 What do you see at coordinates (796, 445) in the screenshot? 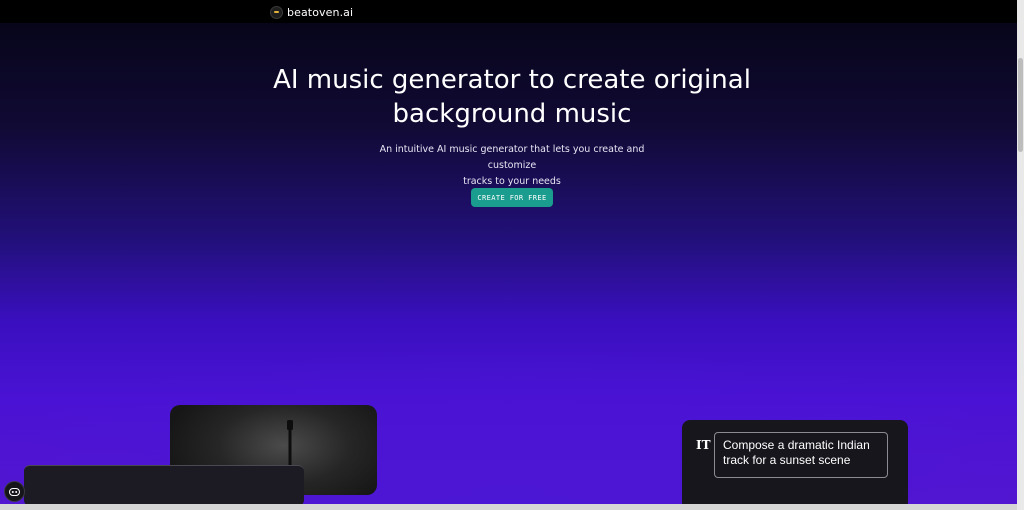
I see `prompt-text-line-1: Compose a dramatic Indian` at bounding box center [796, 445].